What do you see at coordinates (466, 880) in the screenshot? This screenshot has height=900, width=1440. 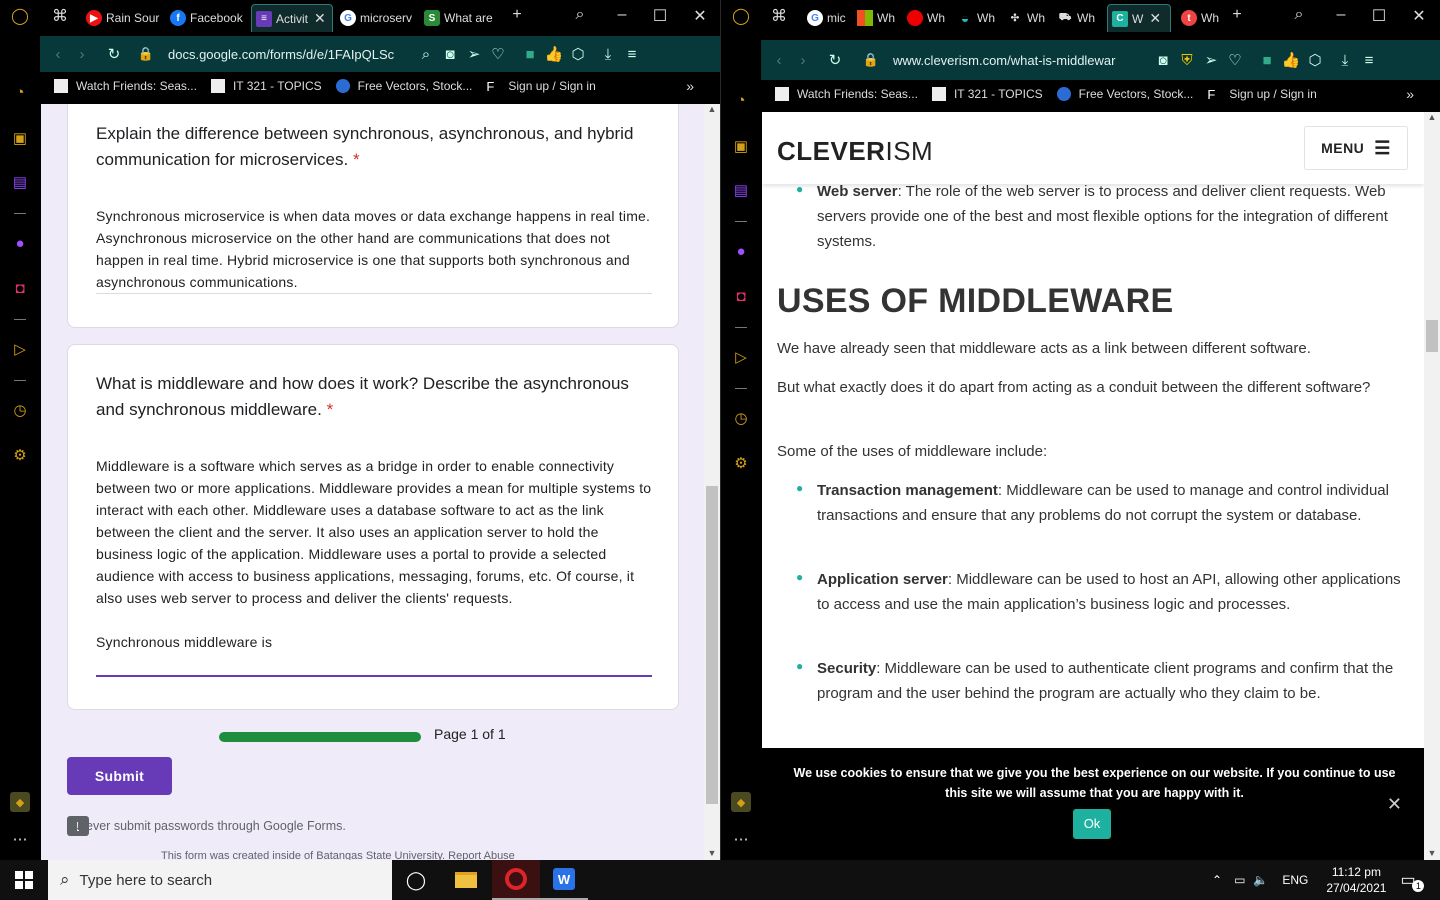 I see `file-explorer-icon` at bounding box center [466, 880].